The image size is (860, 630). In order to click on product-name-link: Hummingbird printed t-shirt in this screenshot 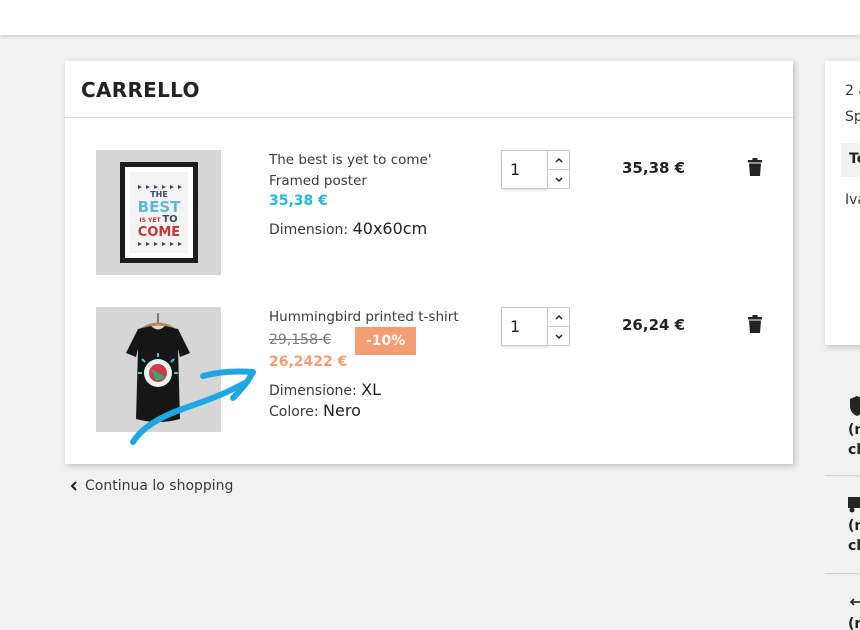, I will do `click(364, 317)`.